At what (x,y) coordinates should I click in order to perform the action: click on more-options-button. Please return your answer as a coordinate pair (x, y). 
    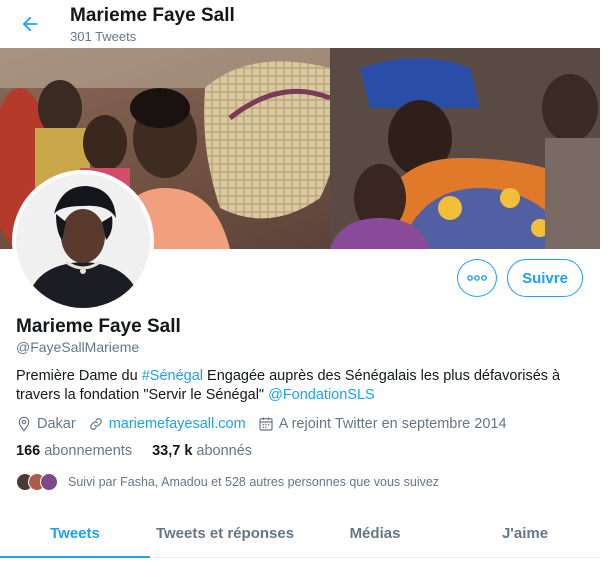
    Looking at the image, I should click on (477, 278).